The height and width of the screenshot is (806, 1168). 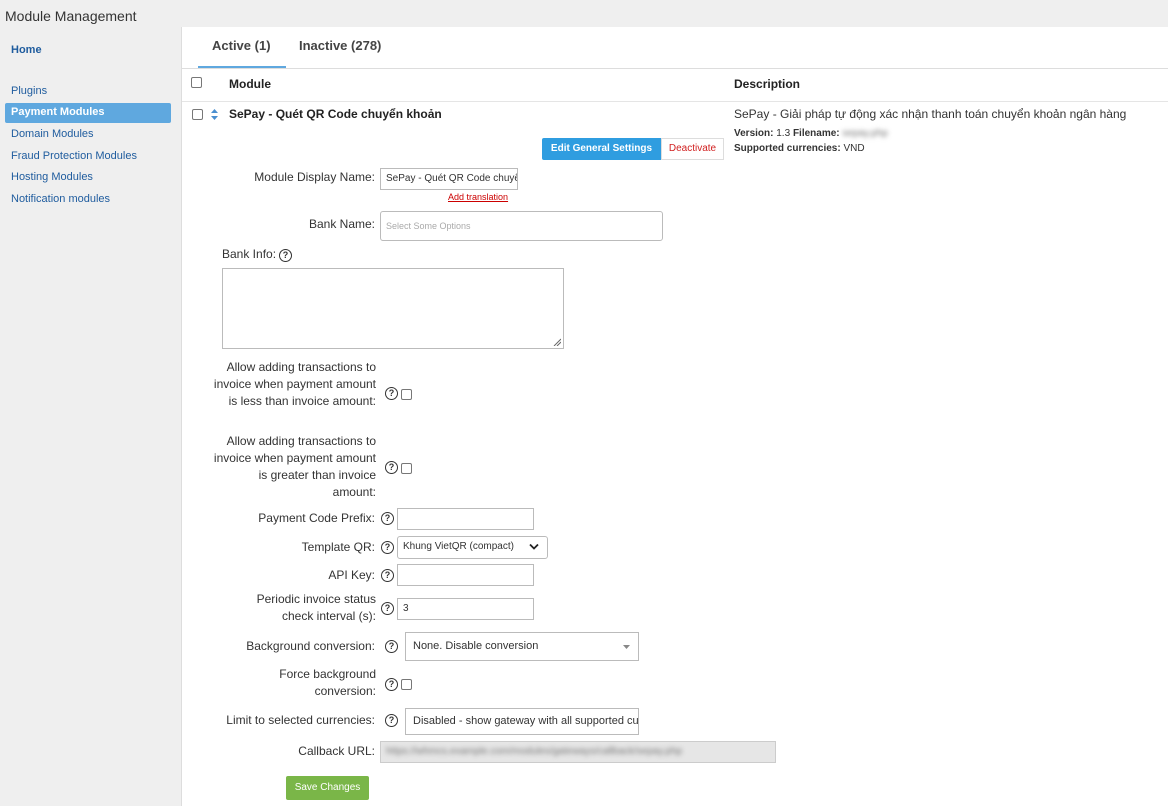 I want to click on filename-label: Filename:, so click(x=816, y=133).